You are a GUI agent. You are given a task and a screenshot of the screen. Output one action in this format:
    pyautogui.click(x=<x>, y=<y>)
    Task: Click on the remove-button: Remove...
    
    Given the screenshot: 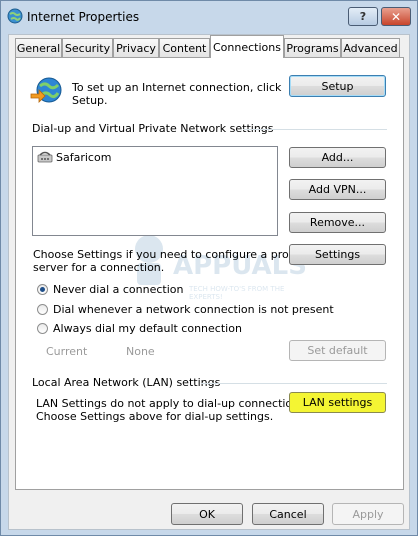 What is the action you would take?
    pyautogui.click(x=337, y=222)
    